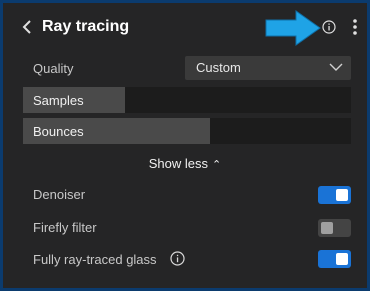  Describe the element at coordinates (355, 27) in the screenshot. I see `kebab-menu-icon` at that location.